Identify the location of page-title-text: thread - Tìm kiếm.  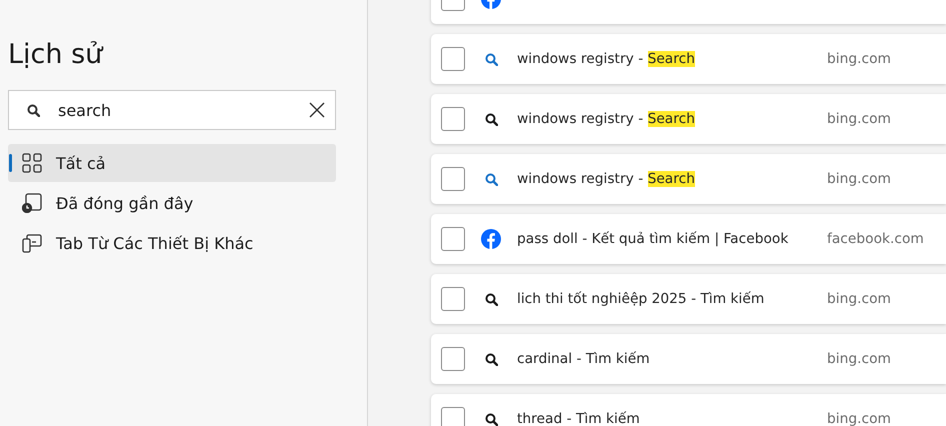
(579, 418).